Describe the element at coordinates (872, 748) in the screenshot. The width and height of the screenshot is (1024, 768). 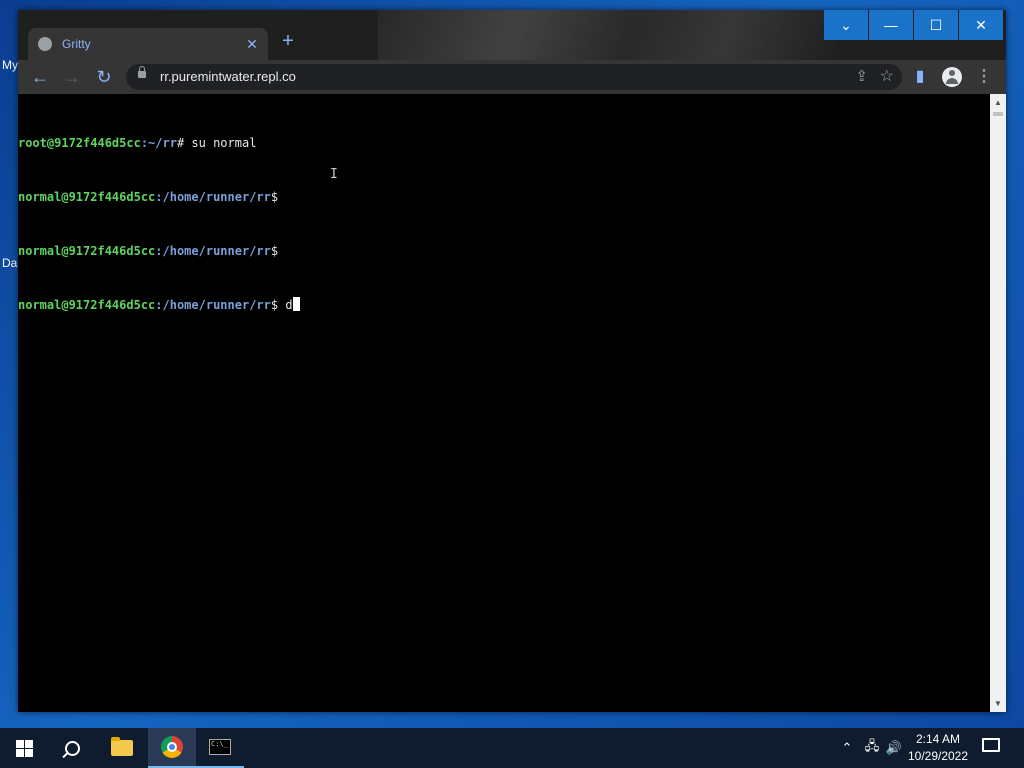
I see `network-icon: 🖧` at that location.